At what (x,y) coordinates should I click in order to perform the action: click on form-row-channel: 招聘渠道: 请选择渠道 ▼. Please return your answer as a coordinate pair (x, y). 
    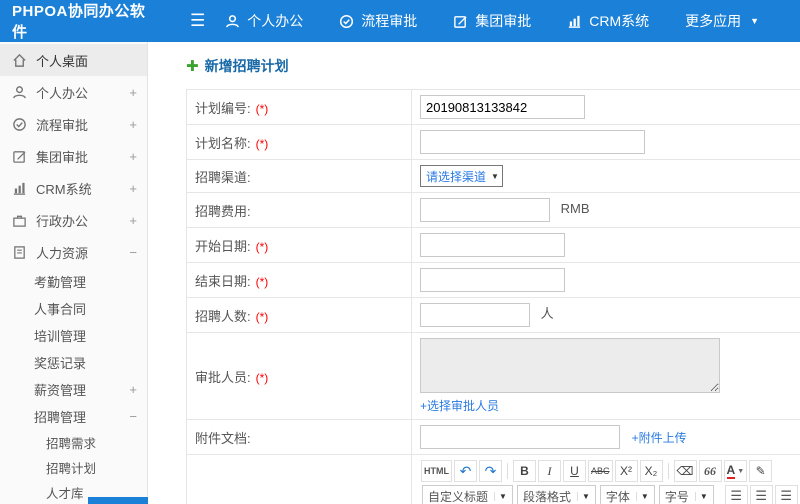
    Looking at the image, I should click on (493, 176).